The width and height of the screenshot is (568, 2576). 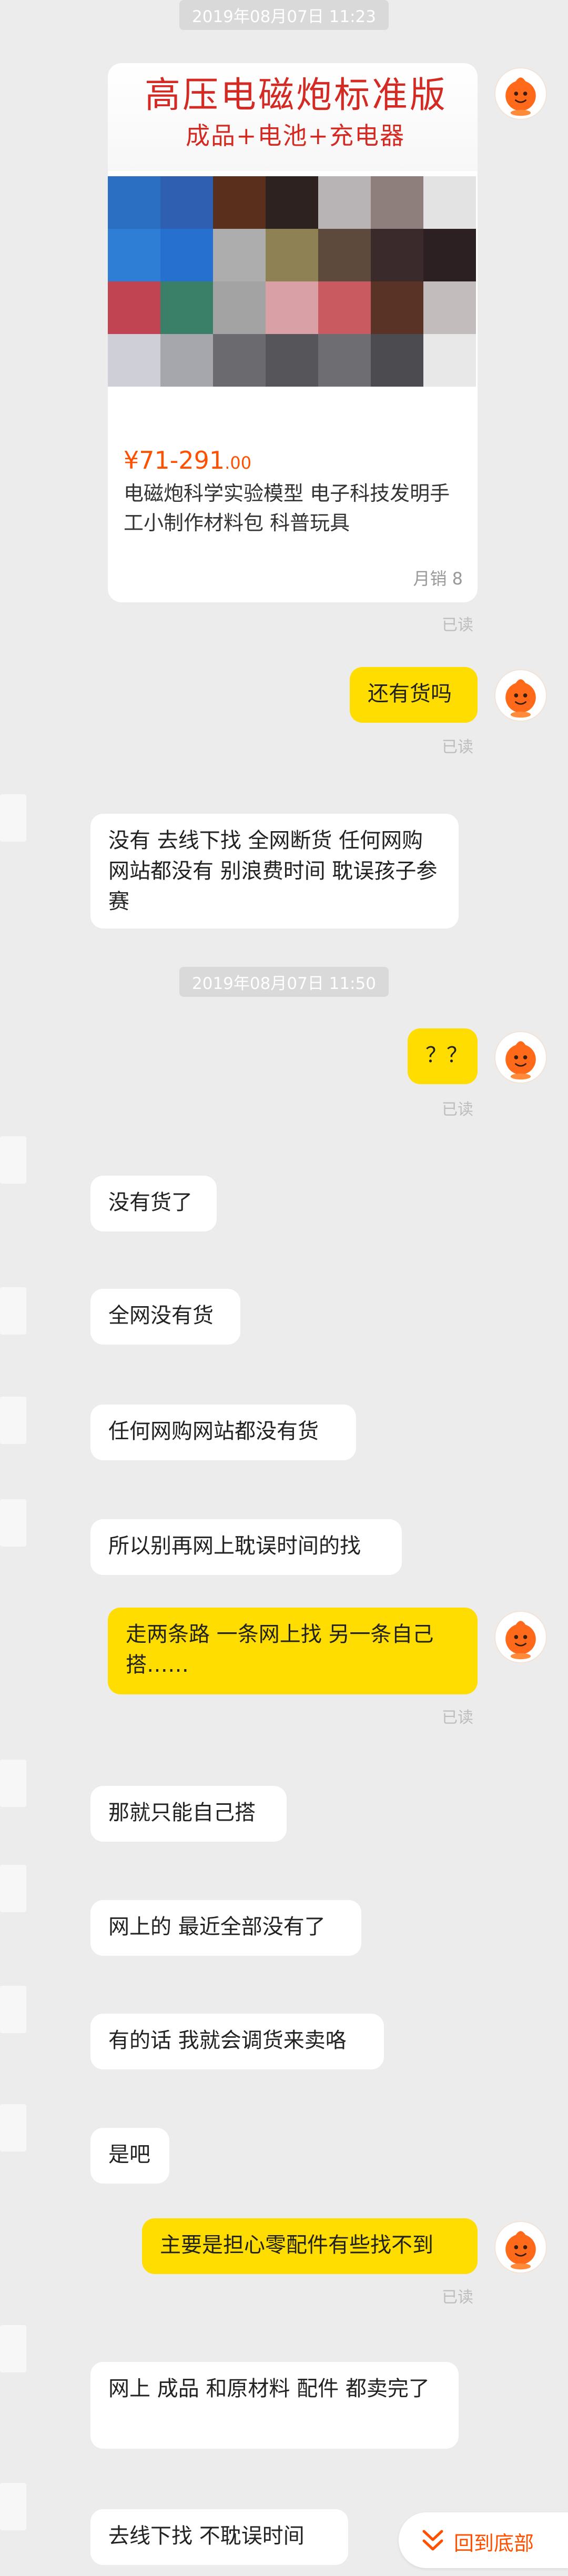 I want to click on message-bubble-incoming: 那就只能自己搭, so click(x=188, y=1814).